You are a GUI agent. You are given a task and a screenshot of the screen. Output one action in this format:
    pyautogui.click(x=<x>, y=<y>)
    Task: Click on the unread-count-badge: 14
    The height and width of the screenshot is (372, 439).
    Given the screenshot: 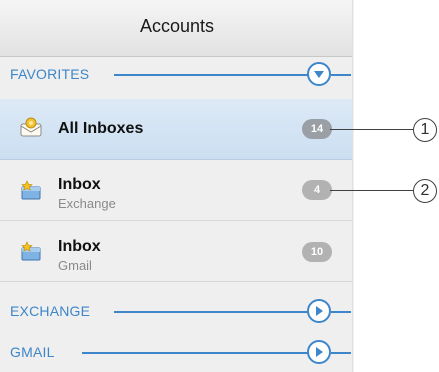 What is the action you would take?
    pyautogui.click(x=317, y=129)
    